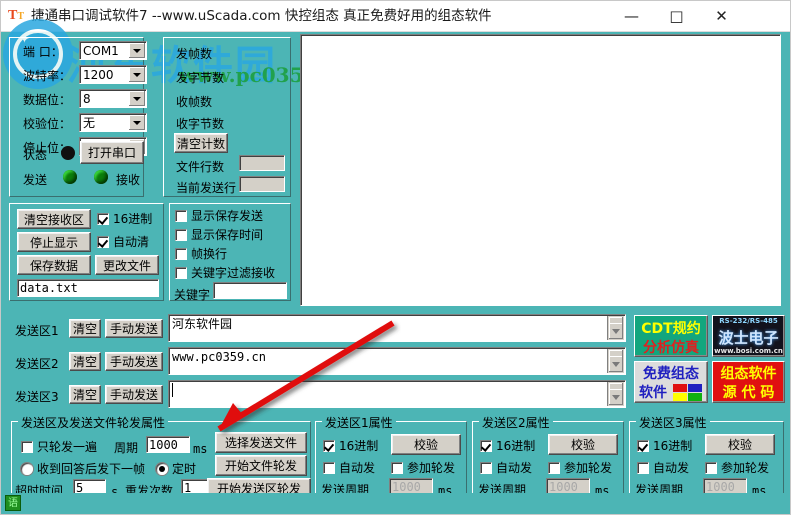  I want to click on radio-dot-icon, so click(162, 469).